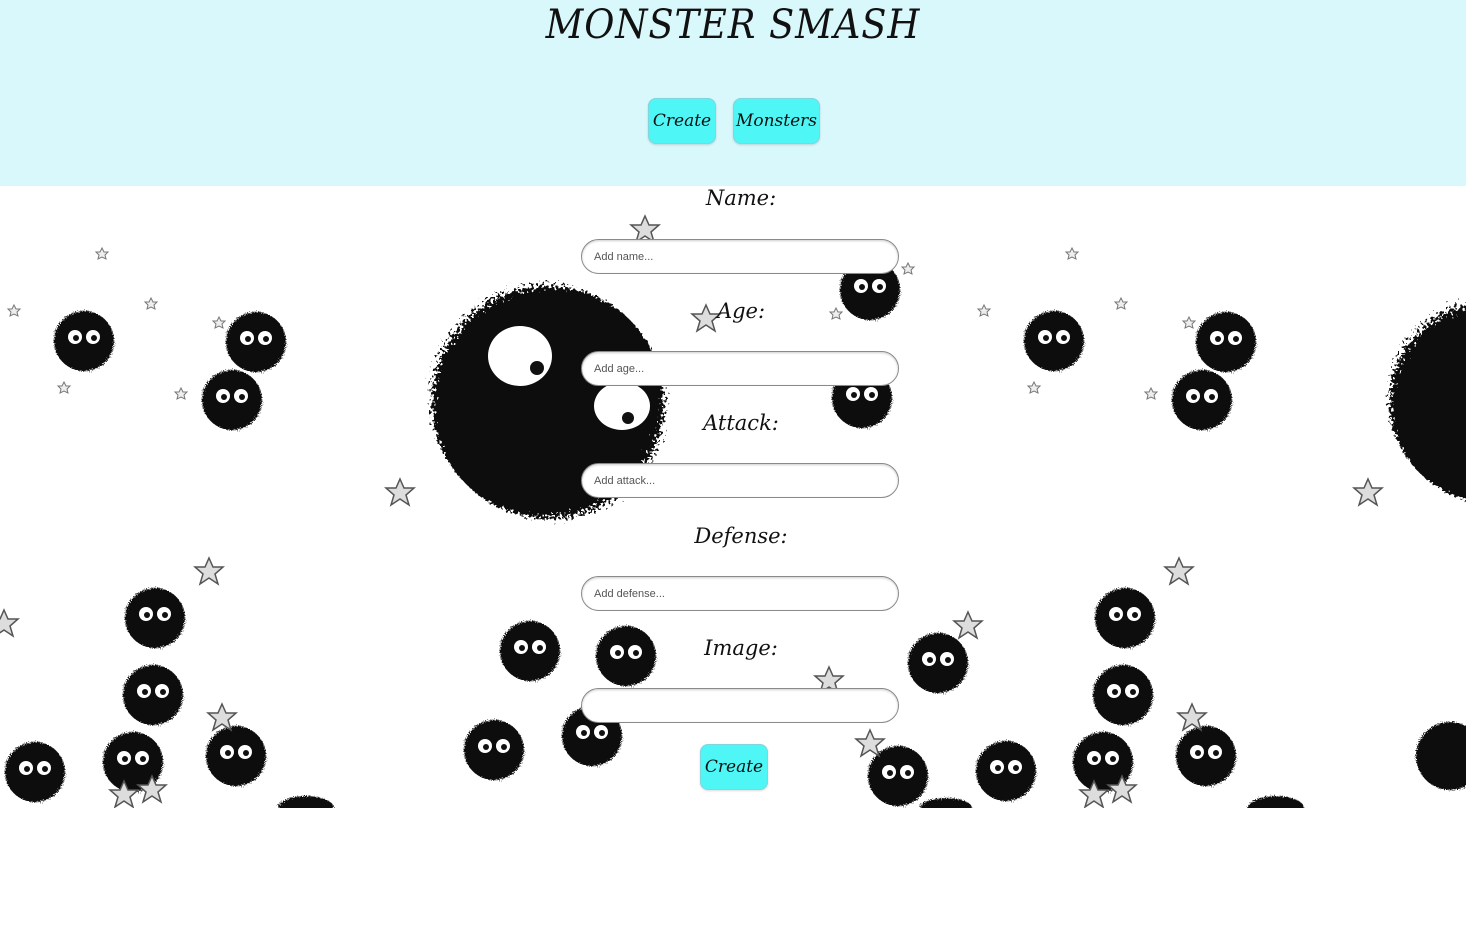 The height and width of the screenshot is (943, 1466). I want to click on name-input, so click(740, 256).